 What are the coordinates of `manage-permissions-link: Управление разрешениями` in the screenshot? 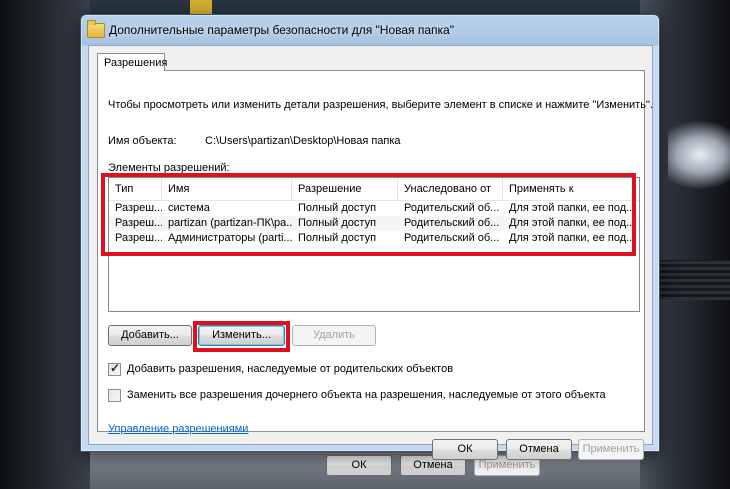 It's located at (178, 429).